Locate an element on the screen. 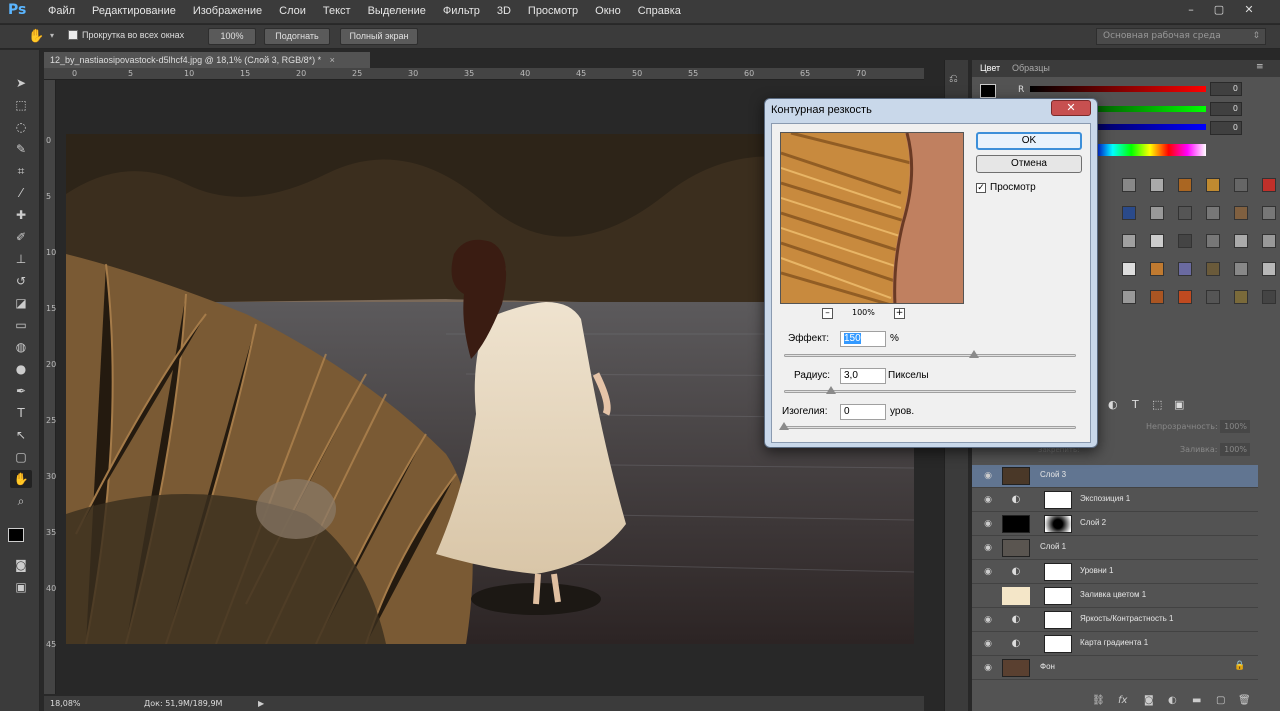 The width and height of the screenshot is (1280, 711). menu-item: Текст is located at coordinates (337, 11).